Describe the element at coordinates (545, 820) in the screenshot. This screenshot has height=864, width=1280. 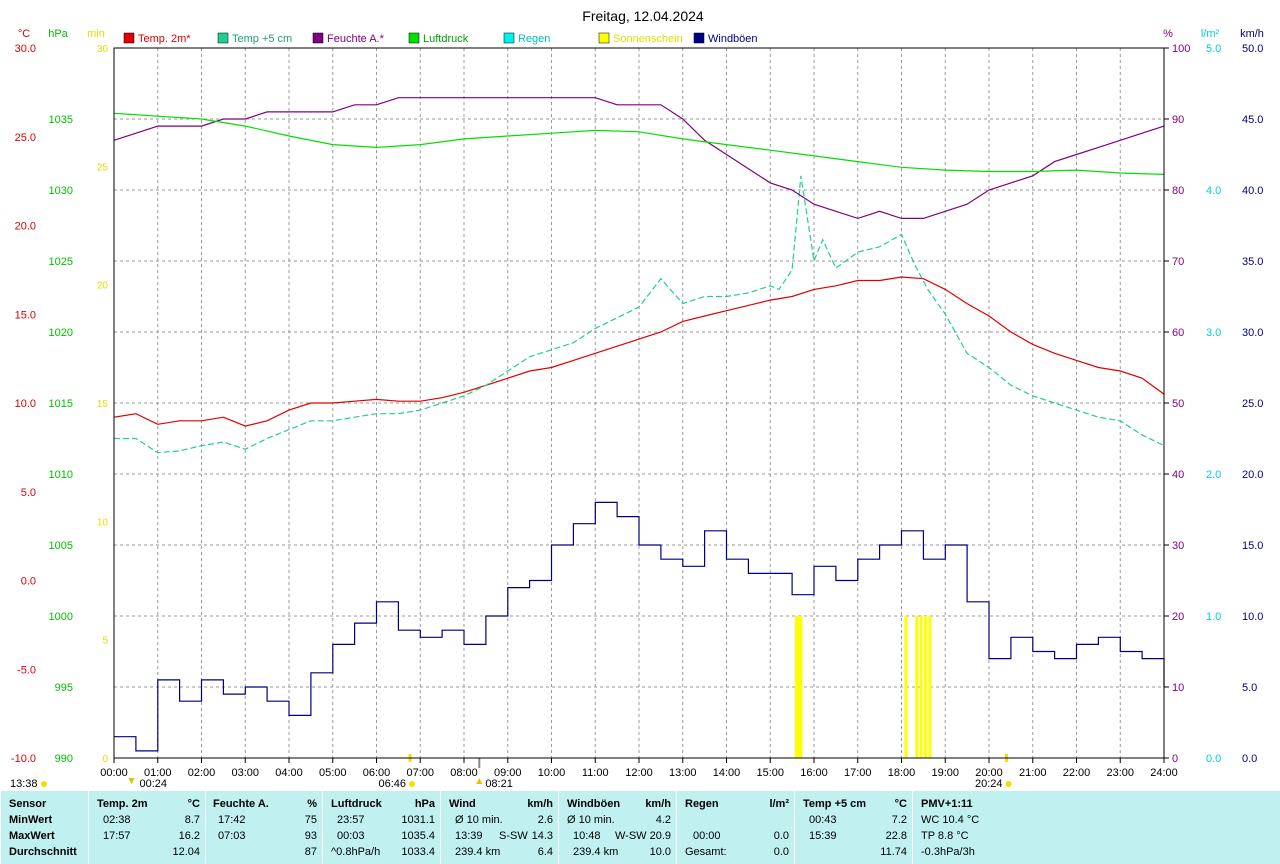
I see `wind-min: 2.6` at that location.